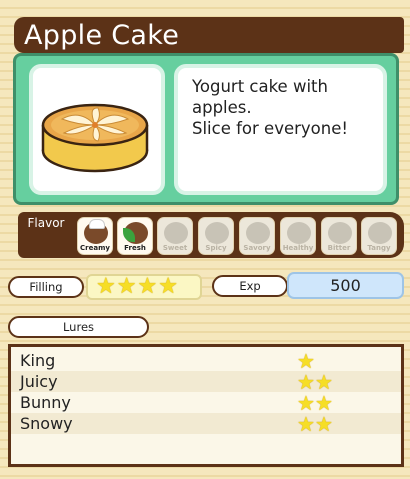 Image resolution: width=410 pixels, height=479 pixels. What do you see at coordinates (250, 286) in the screenshot?
I see `exp-label: Exp` at bounding box center [250, 286].